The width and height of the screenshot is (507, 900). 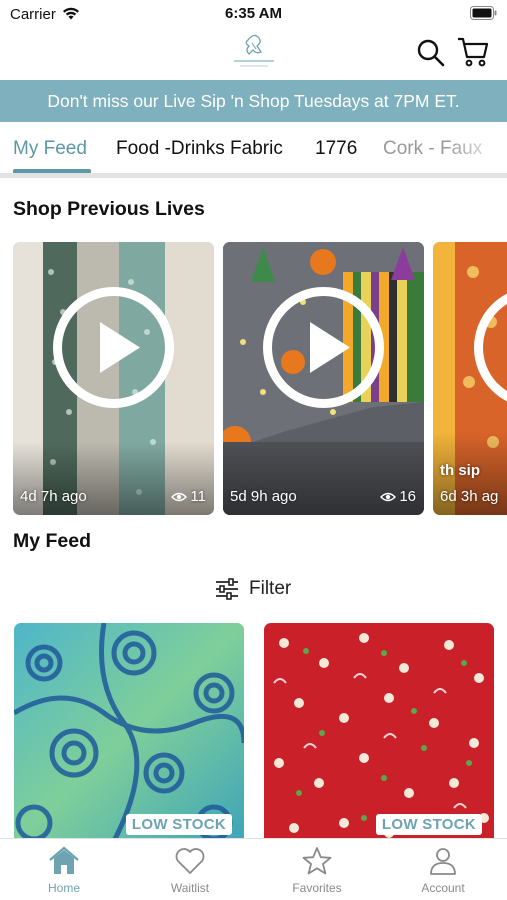 What do you see at coordinates (317, 861) in the screenshot?
I see `star-icon` at bounding box center [317, 861].